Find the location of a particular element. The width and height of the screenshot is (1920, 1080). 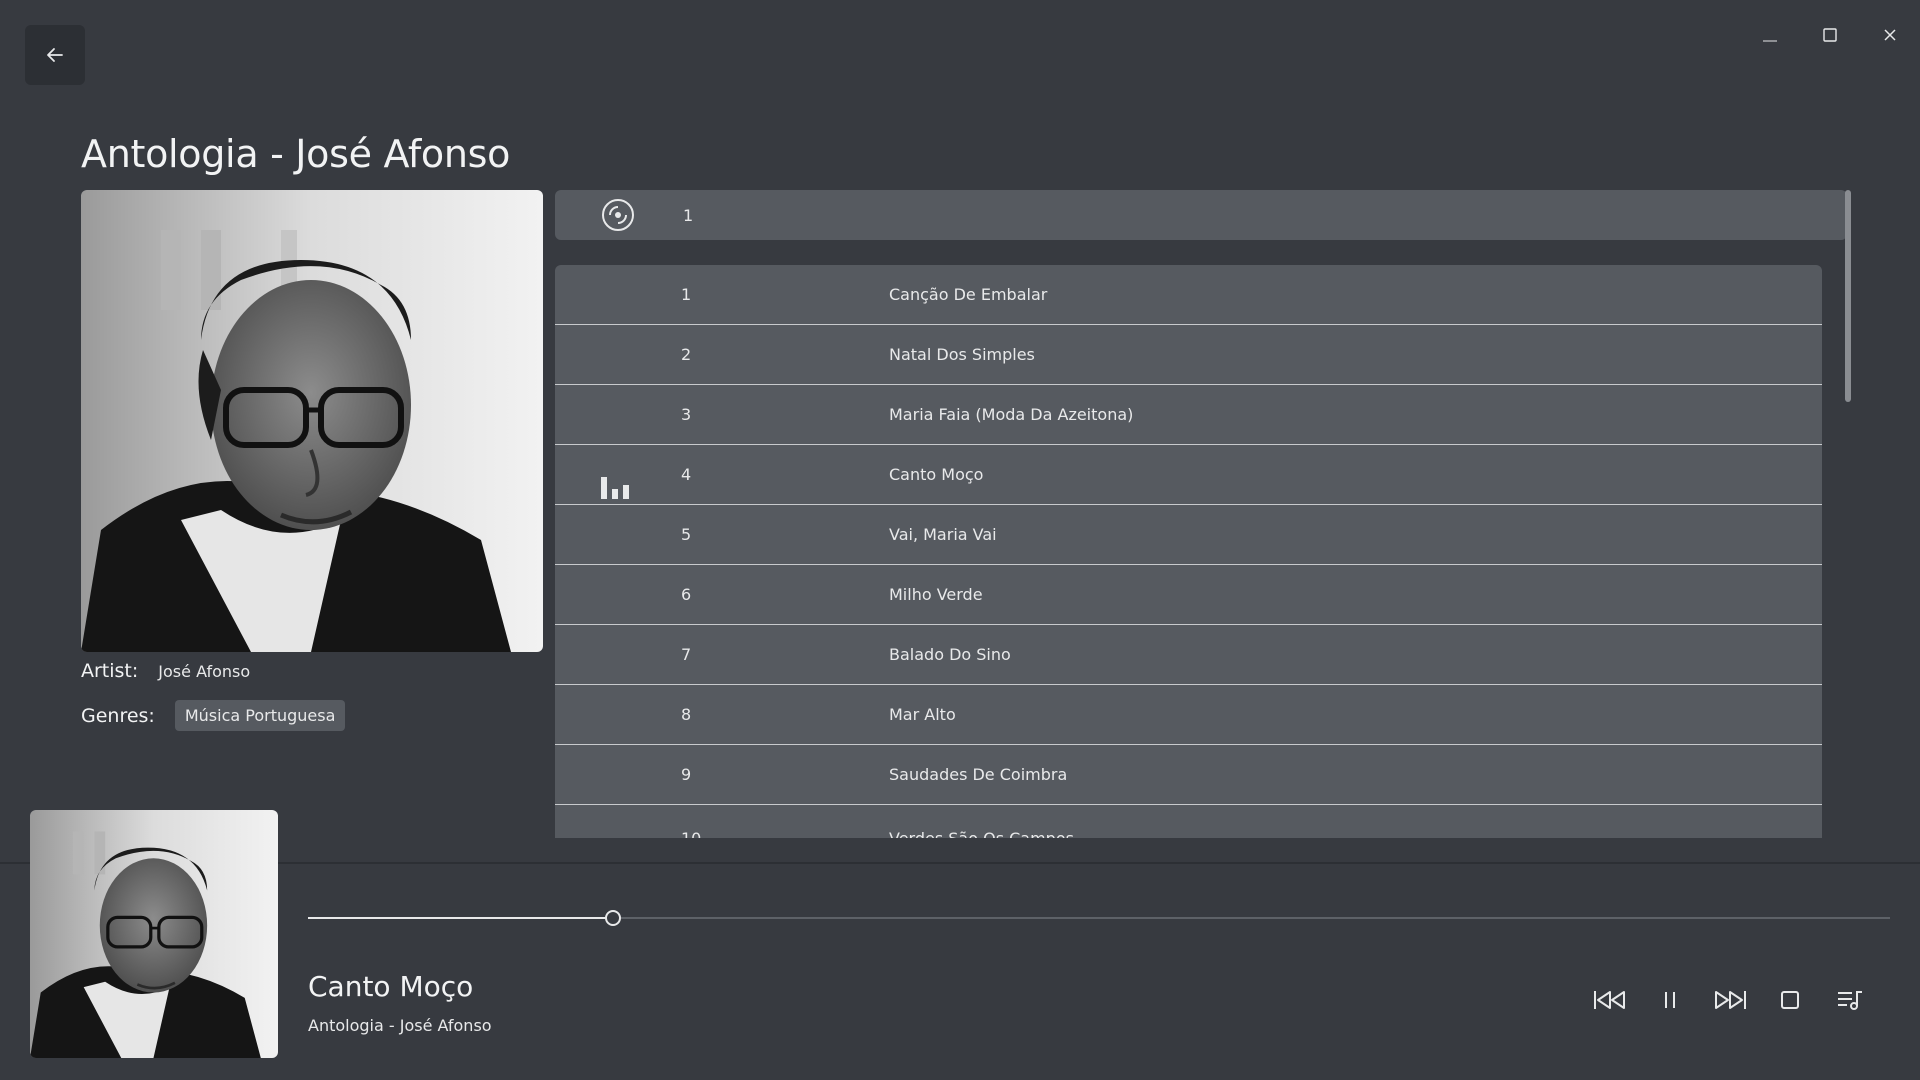

previous-icon is located at coordinates (1609, 1000).